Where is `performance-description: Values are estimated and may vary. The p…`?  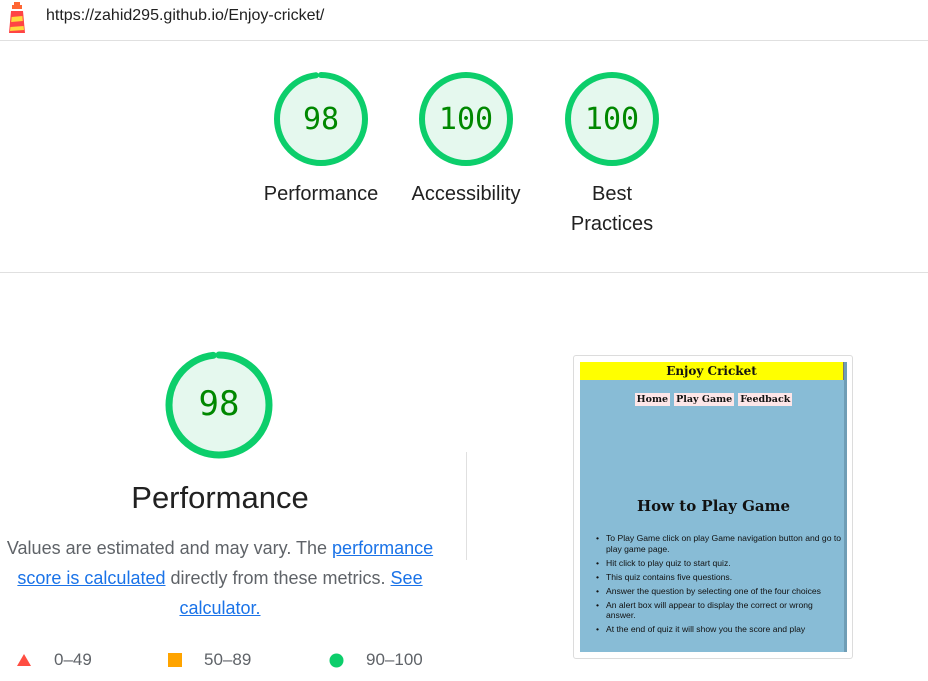 performance-description: Values are estimated and may vary. The p… is located at coordinates (220, 578).